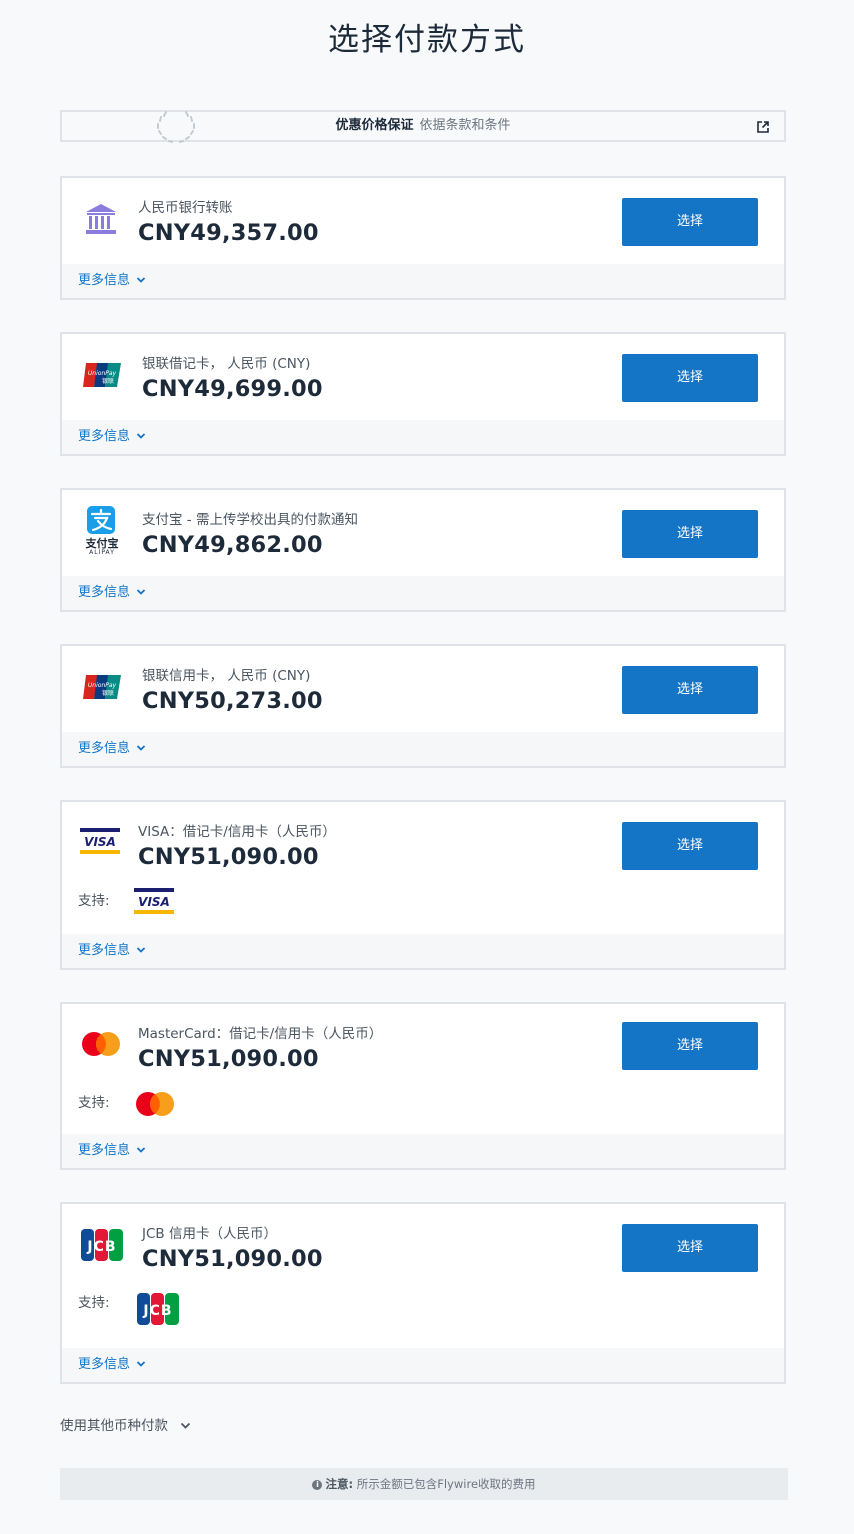 Image resolution: width=854 pixels, height=1534 pixels. Describe the element at coordinates (465, 125) in the screenshot. I see `guarantee-terms: 依据条款和条件` at that location.